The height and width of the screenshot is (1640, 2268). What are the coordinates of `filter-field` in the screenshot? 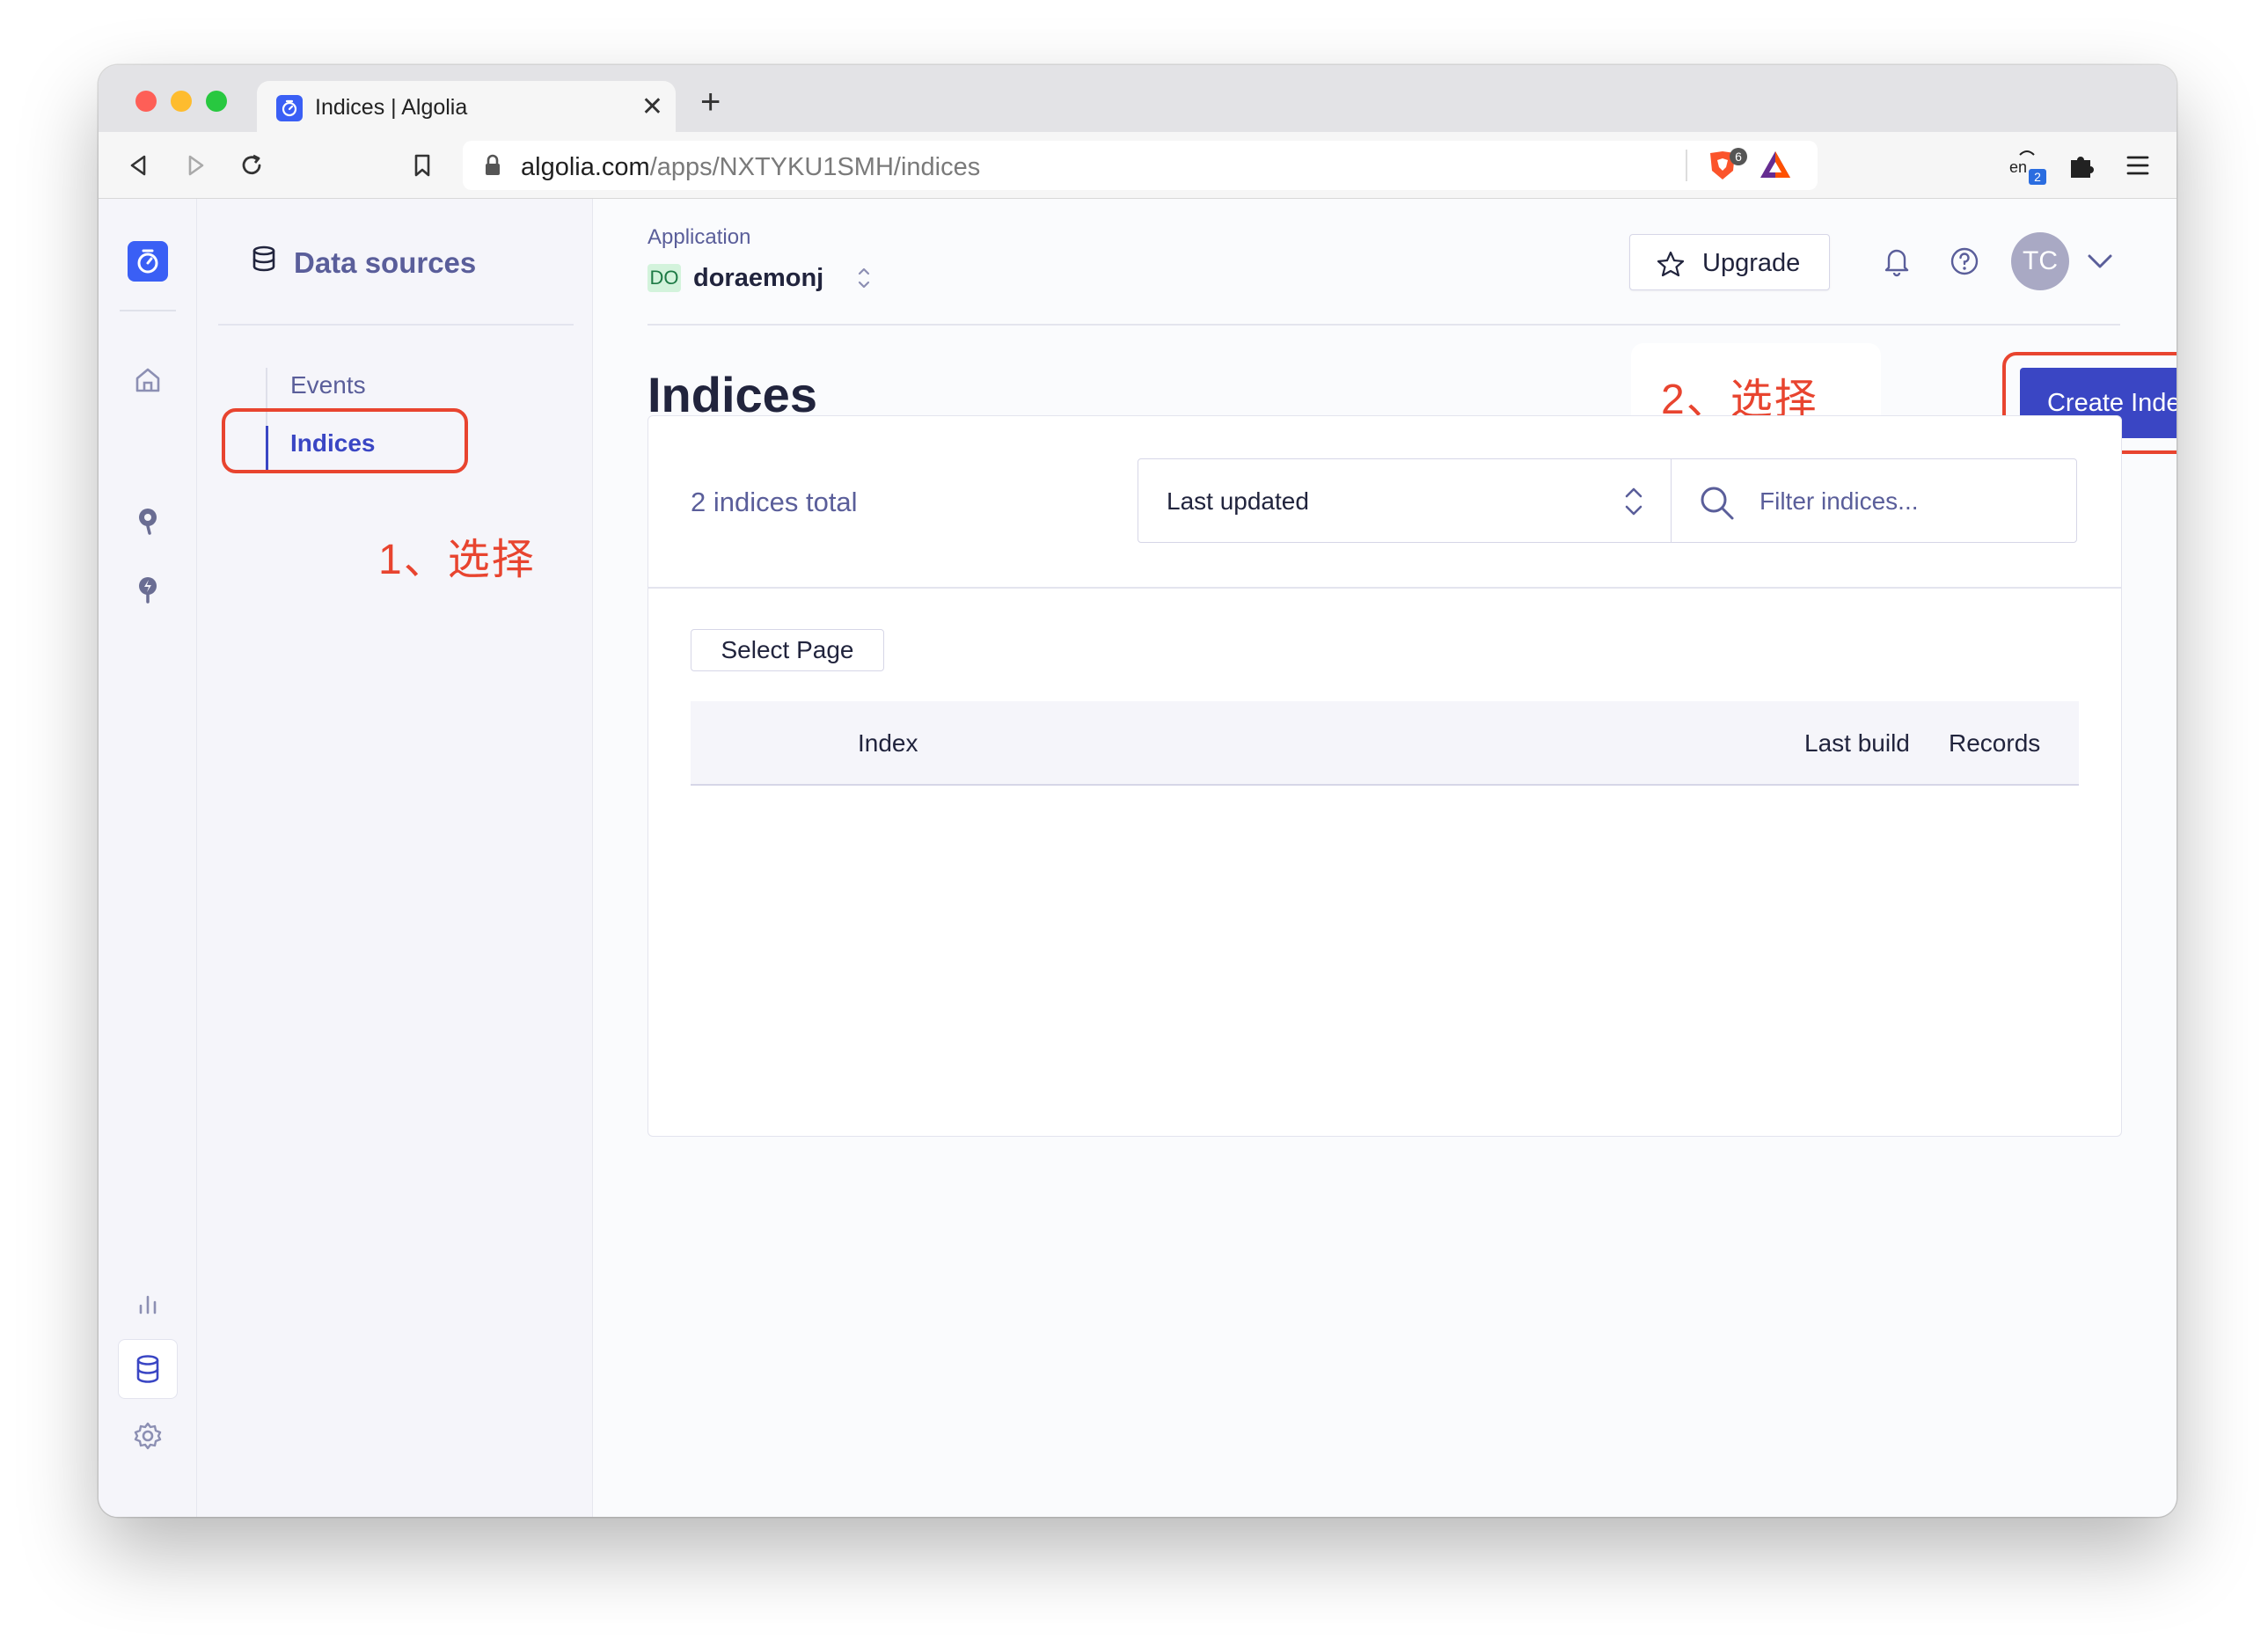 It's located at (1874, 500).